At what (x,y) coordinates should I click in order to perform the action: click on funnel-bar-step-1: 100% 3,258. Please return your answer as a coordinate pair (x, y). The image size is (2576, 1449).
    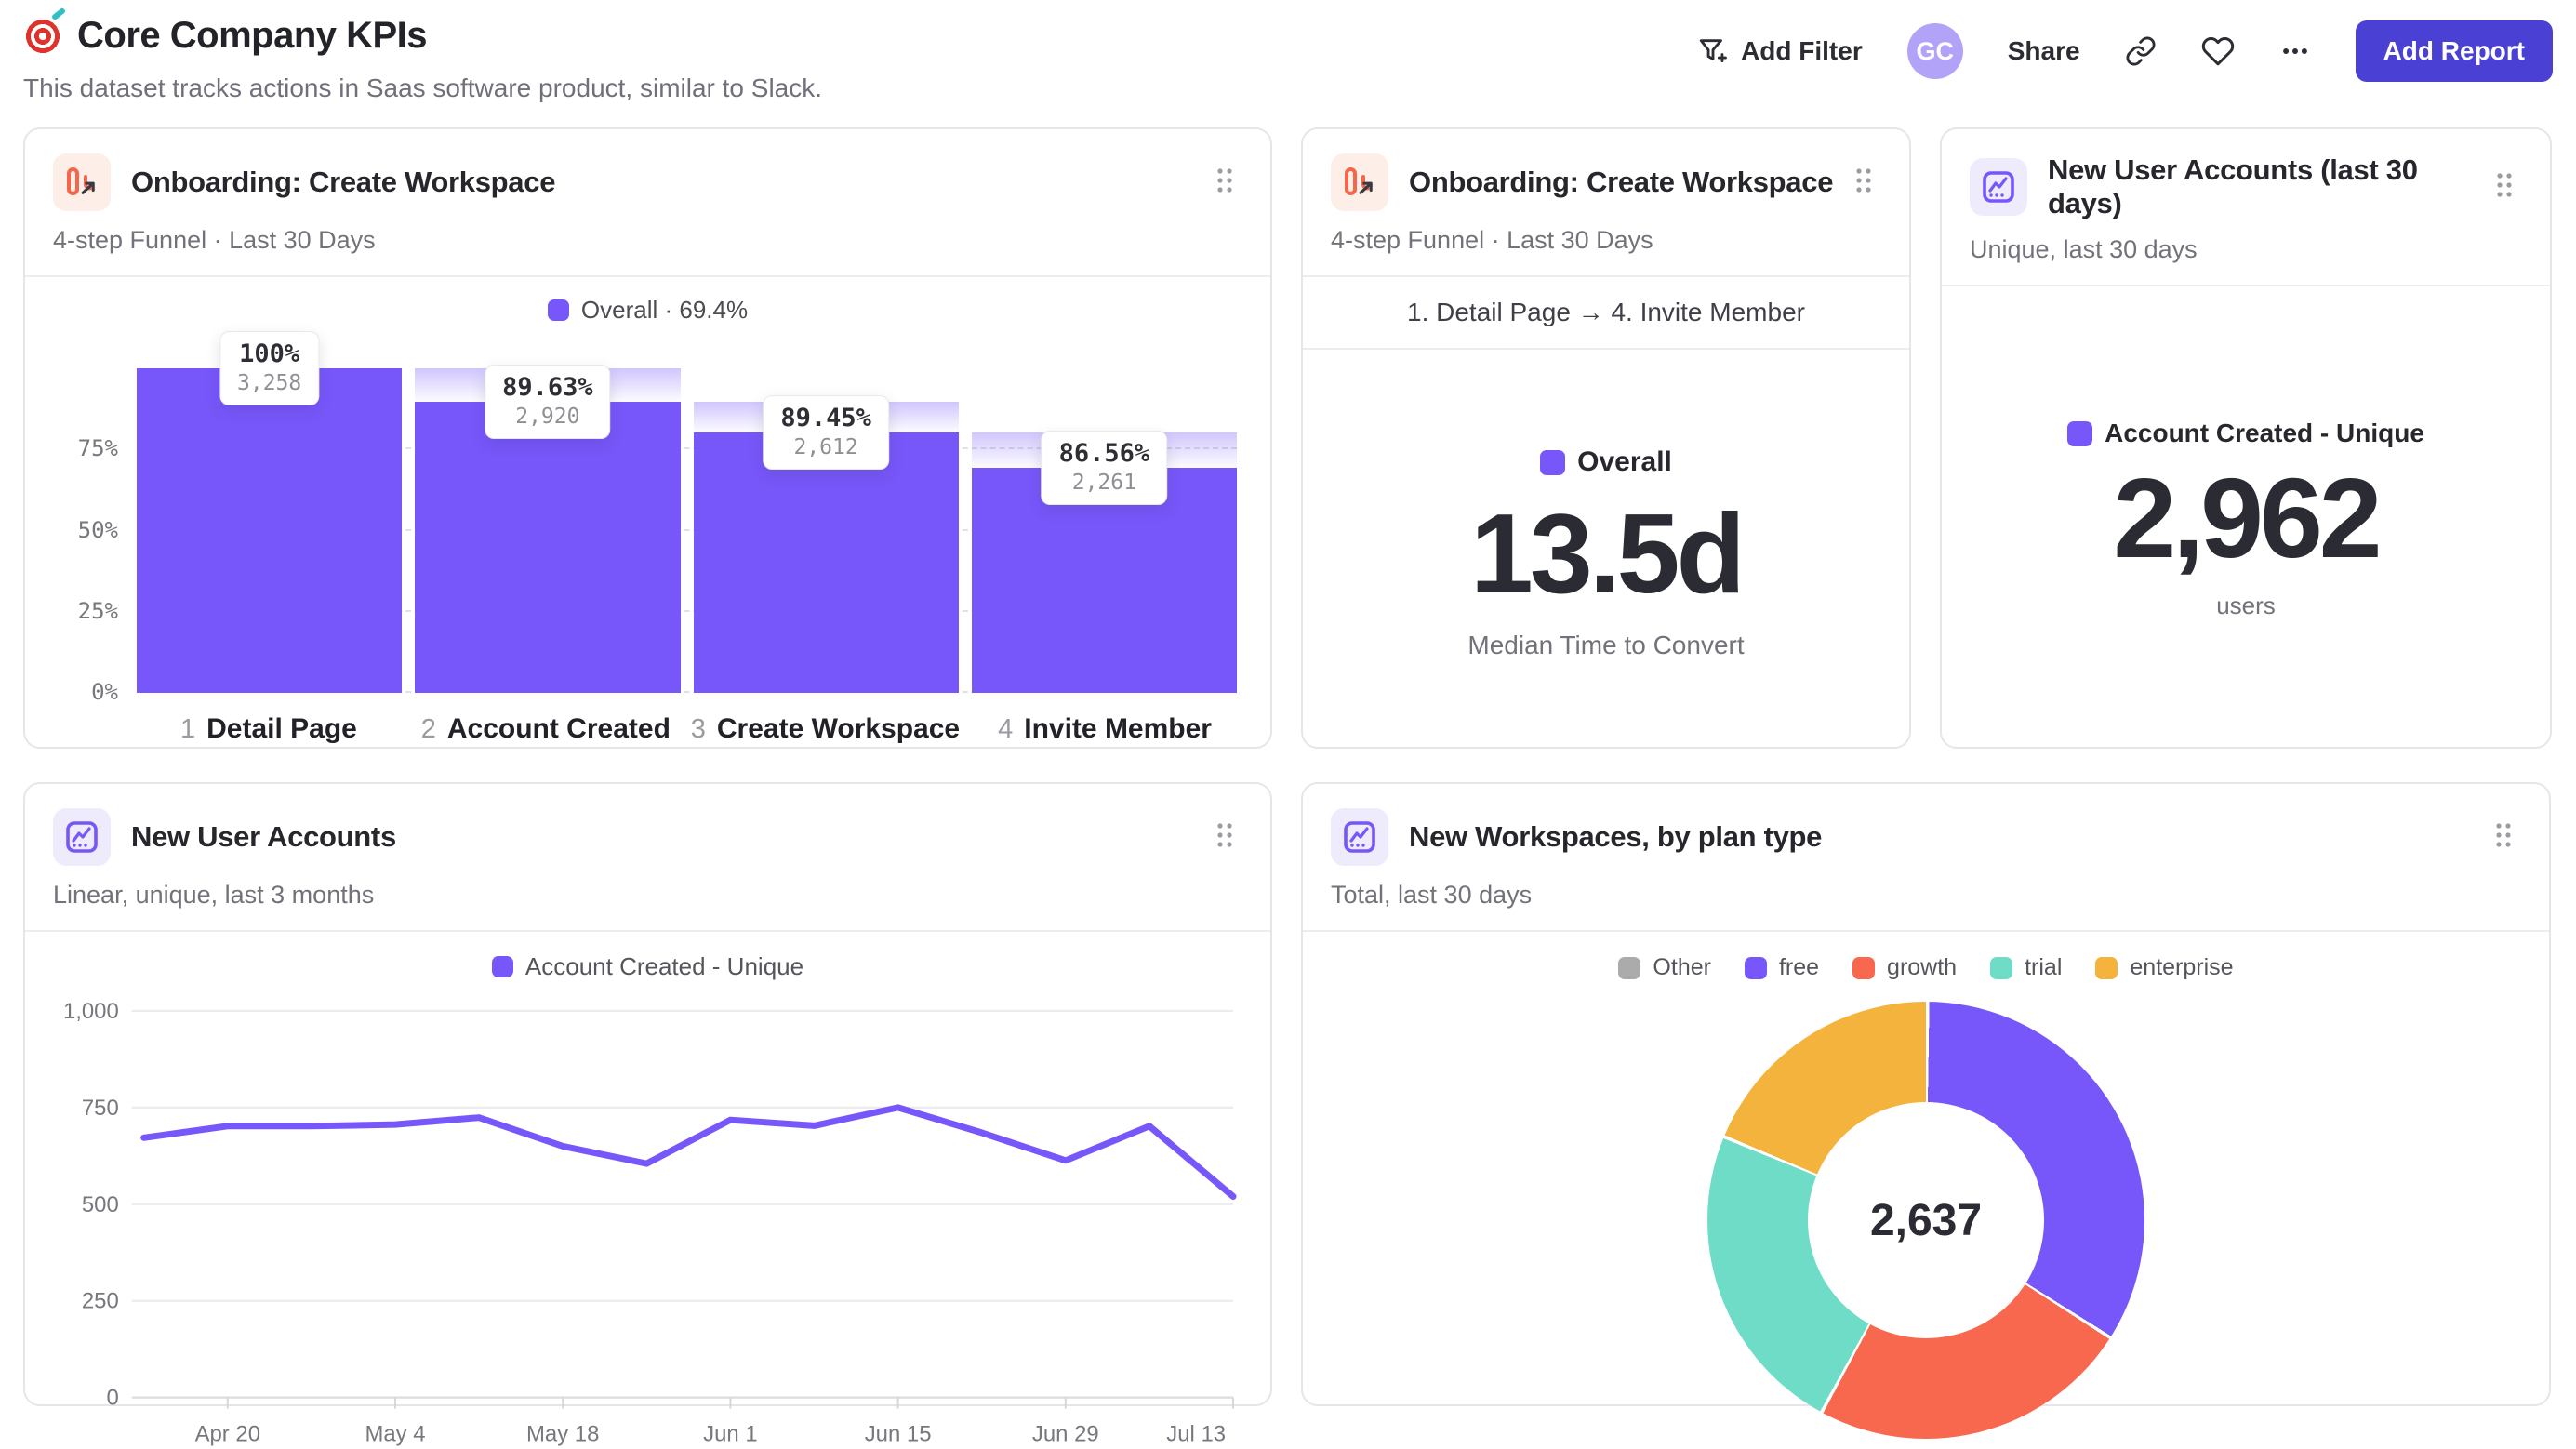
    Looking at the image, I should click on (270, 510).